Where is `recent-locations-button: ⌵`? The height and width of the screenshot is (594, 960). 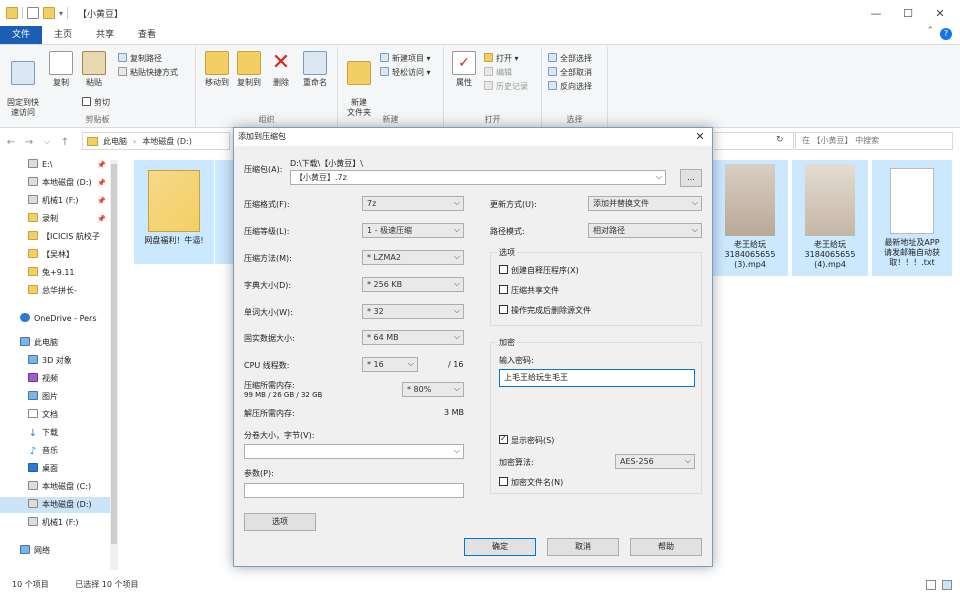
recent-locations-button: ⌵ is located at coordinates (47, 142).